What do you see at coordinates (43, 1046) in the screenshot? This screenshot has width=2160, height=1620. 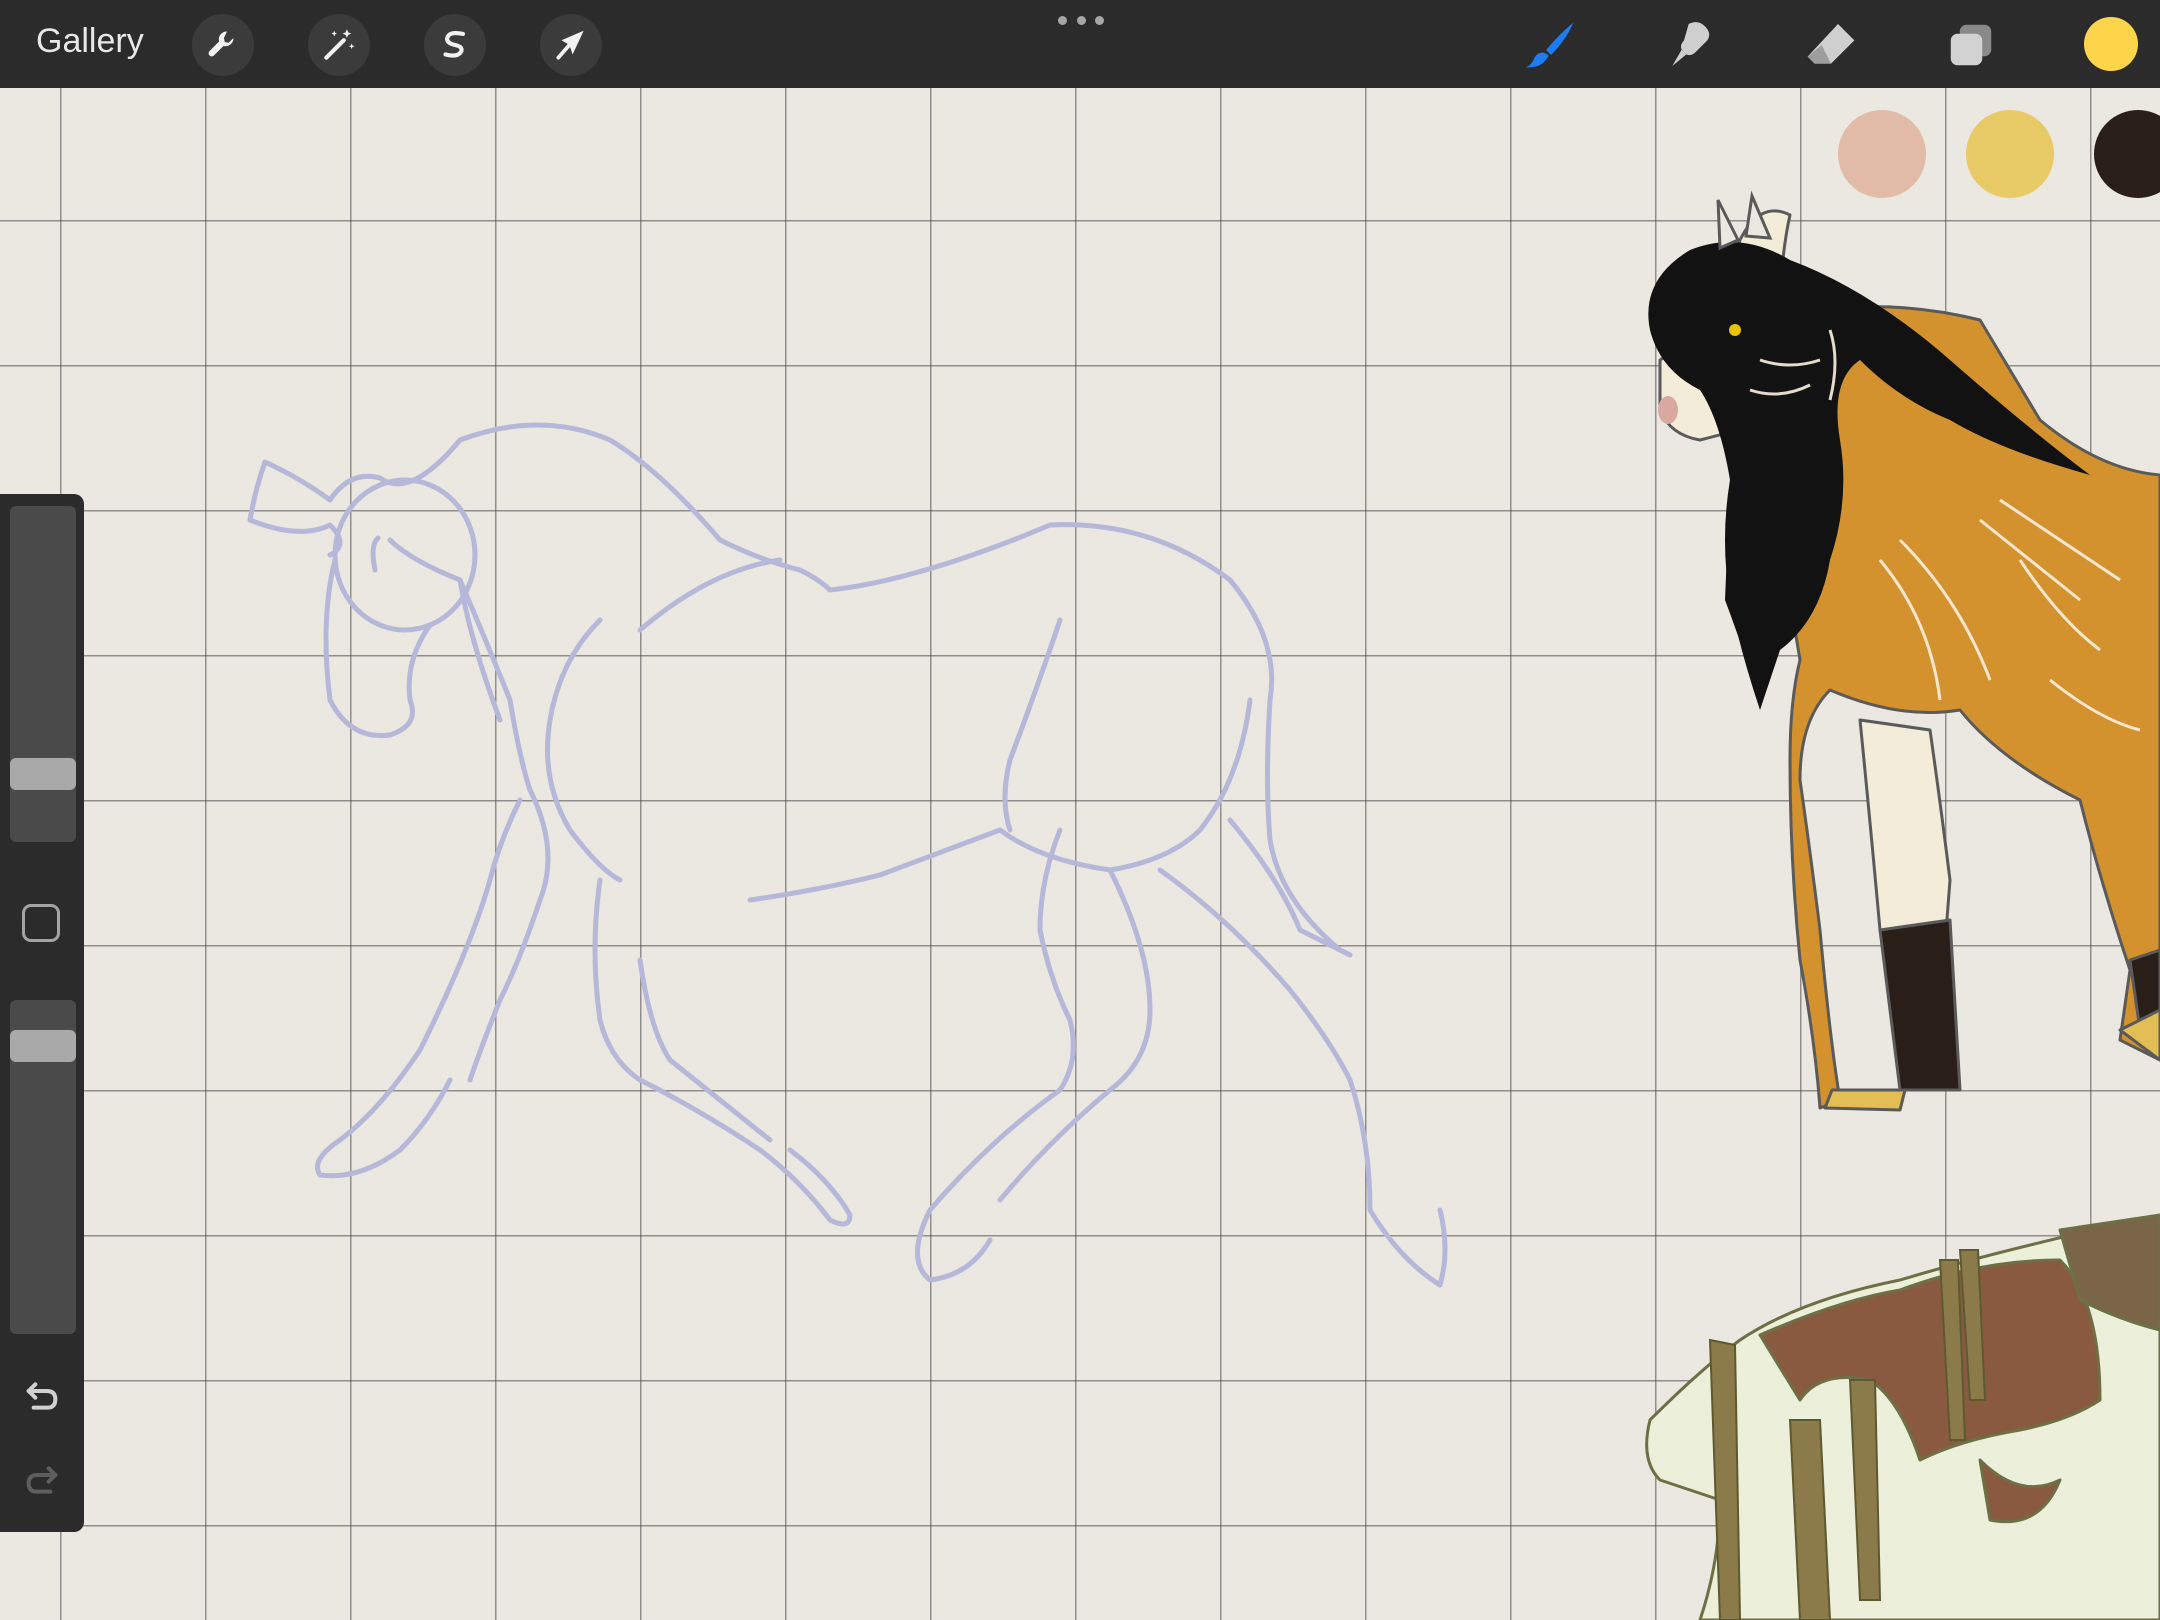 I see `opacity-slider-thumb` at bounding box center [43, 1046].